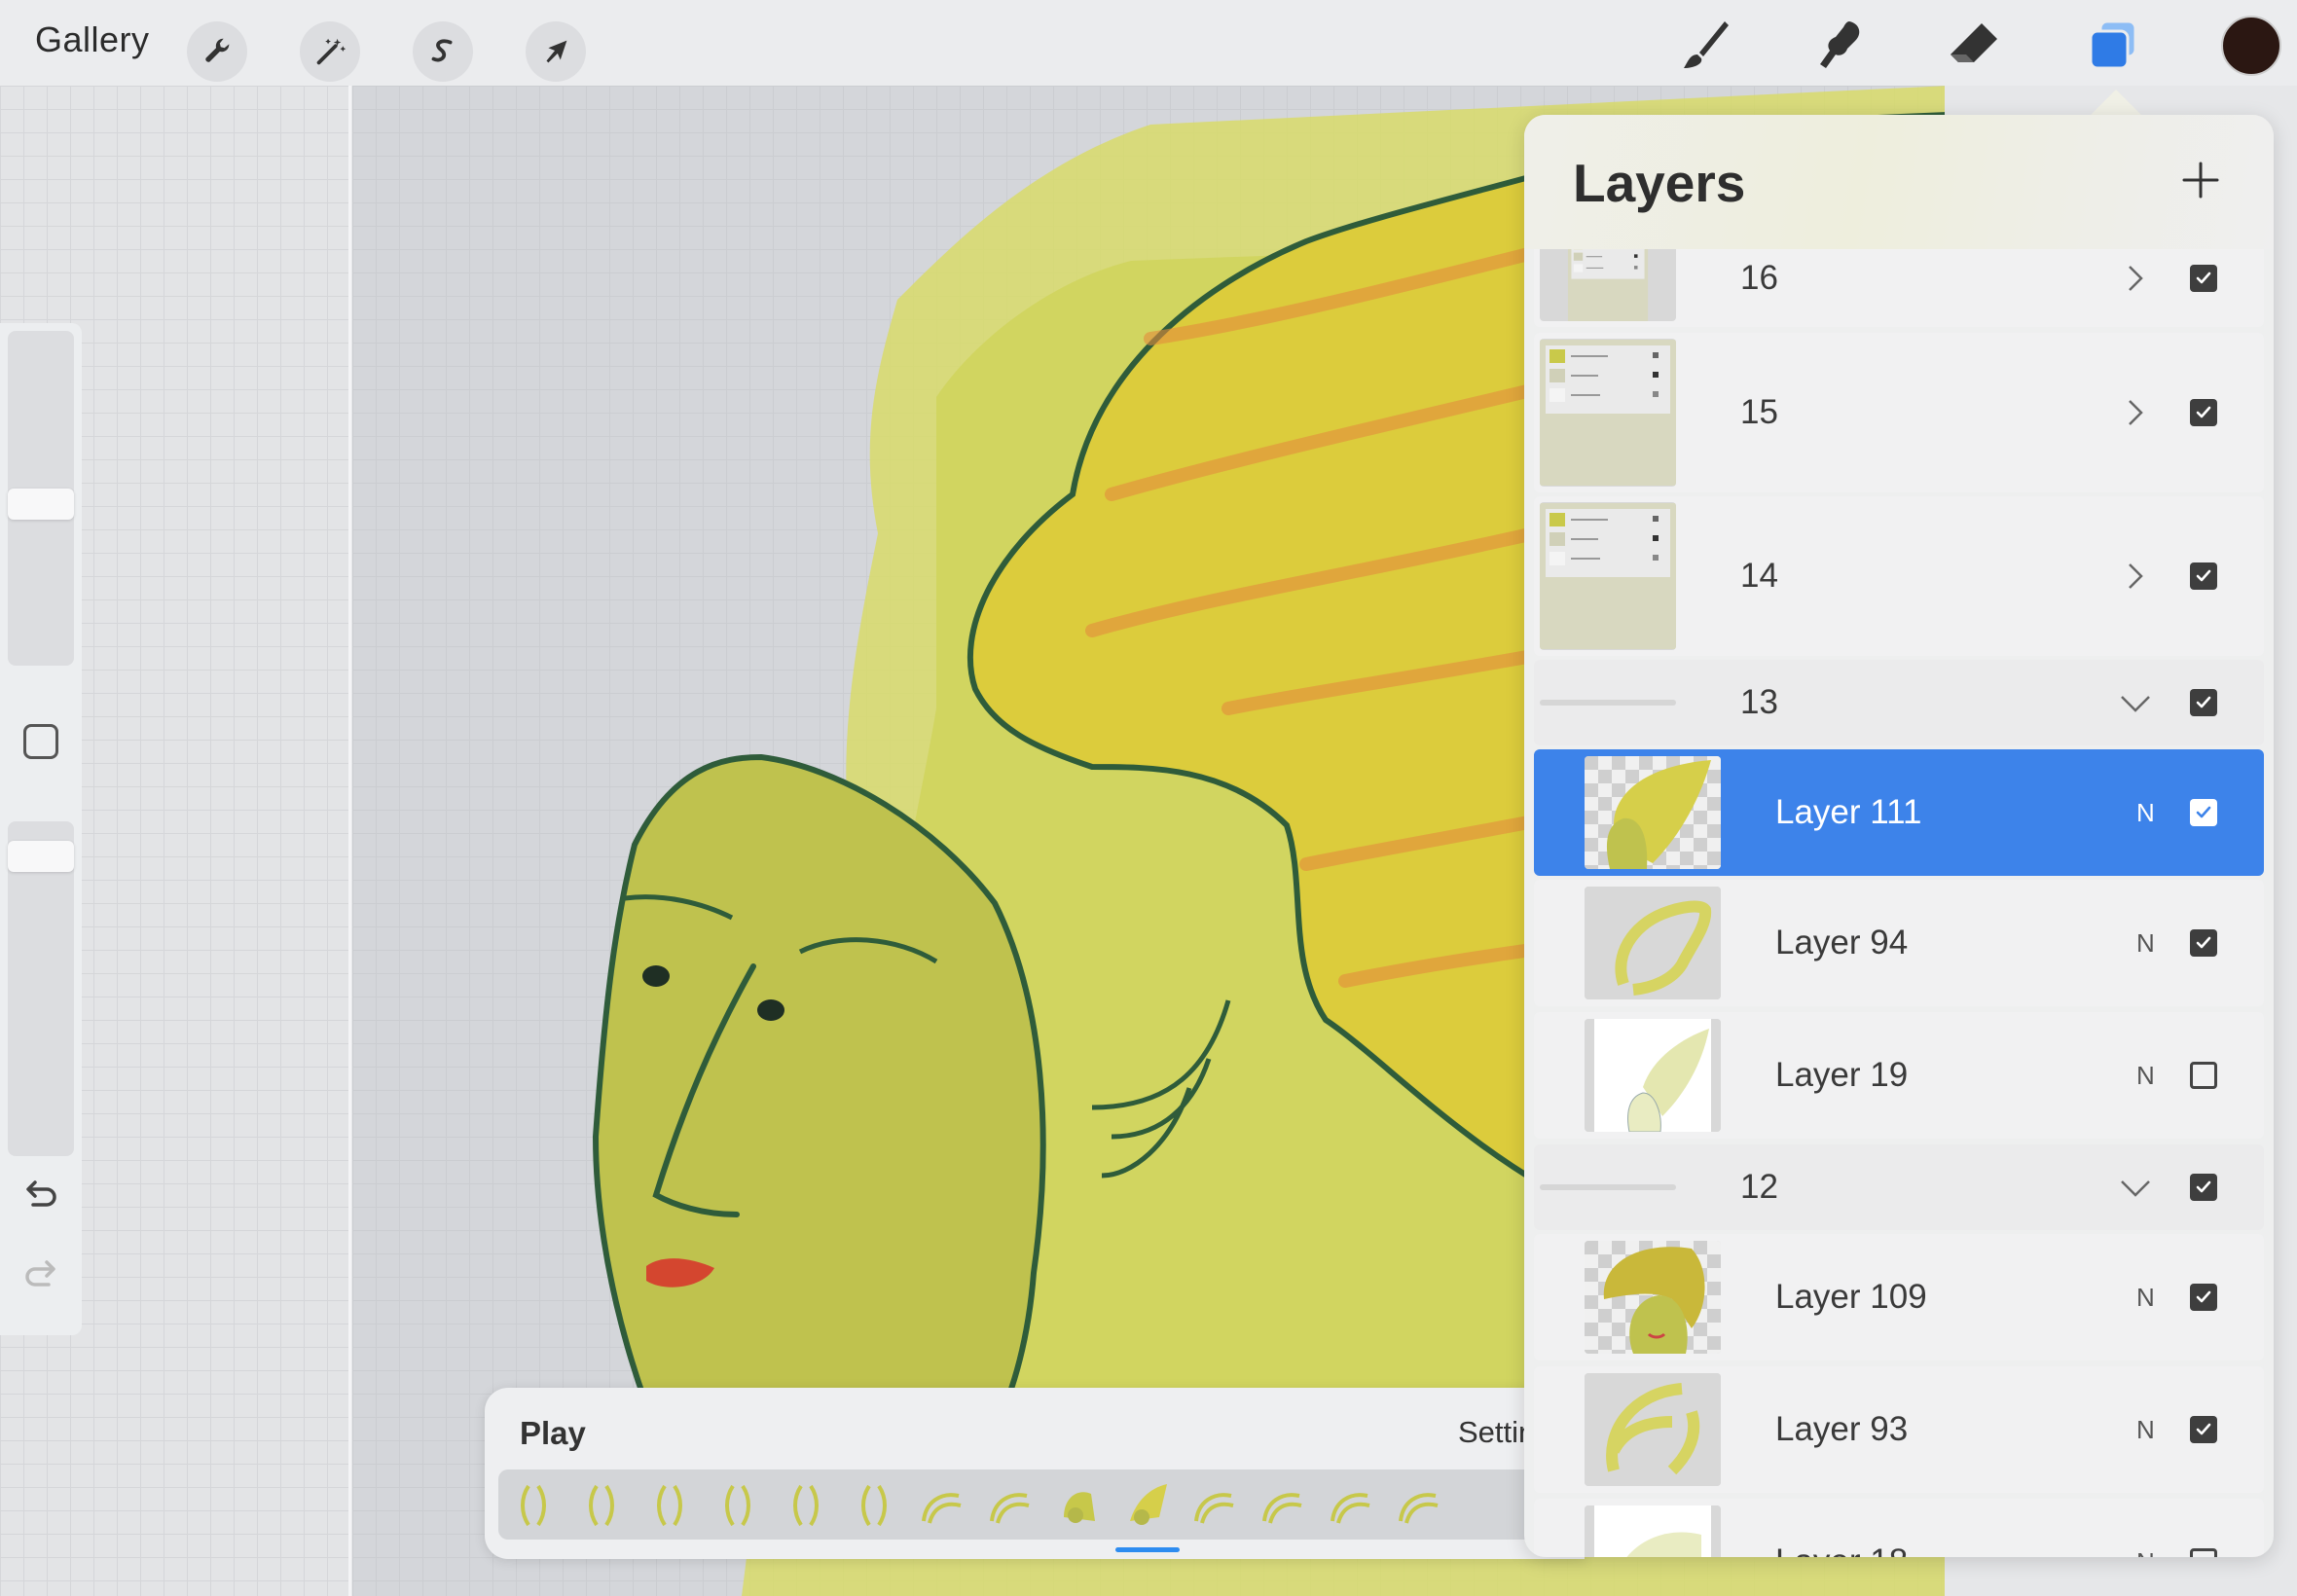 The height and width of the screenshot is (1596, 2297). What do you see at coordinates (1842, 942) in the screenshot?
I see `layer-name: Layer 94` at bounding box center [1842, 942].